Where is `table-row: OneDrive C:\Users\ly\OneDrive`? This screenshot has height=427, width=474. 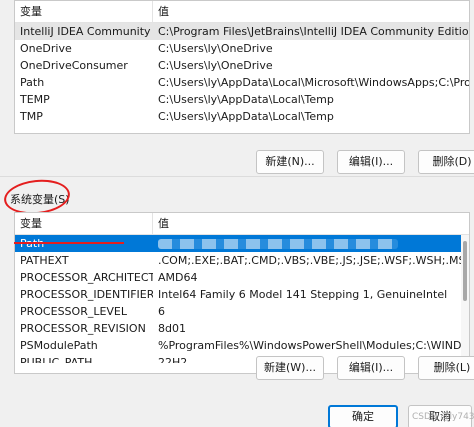 table-row: OneDrive C:\Users\ly\OneDrive is located at coordinates (242, 48).